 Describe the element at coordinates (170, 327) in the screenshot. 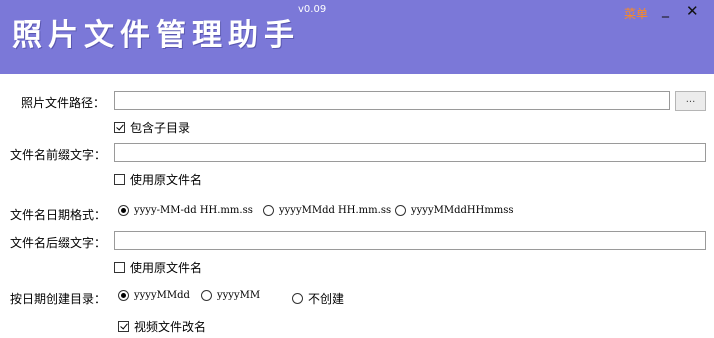

I see `rename-video-label: 视频文件改名` at that location.